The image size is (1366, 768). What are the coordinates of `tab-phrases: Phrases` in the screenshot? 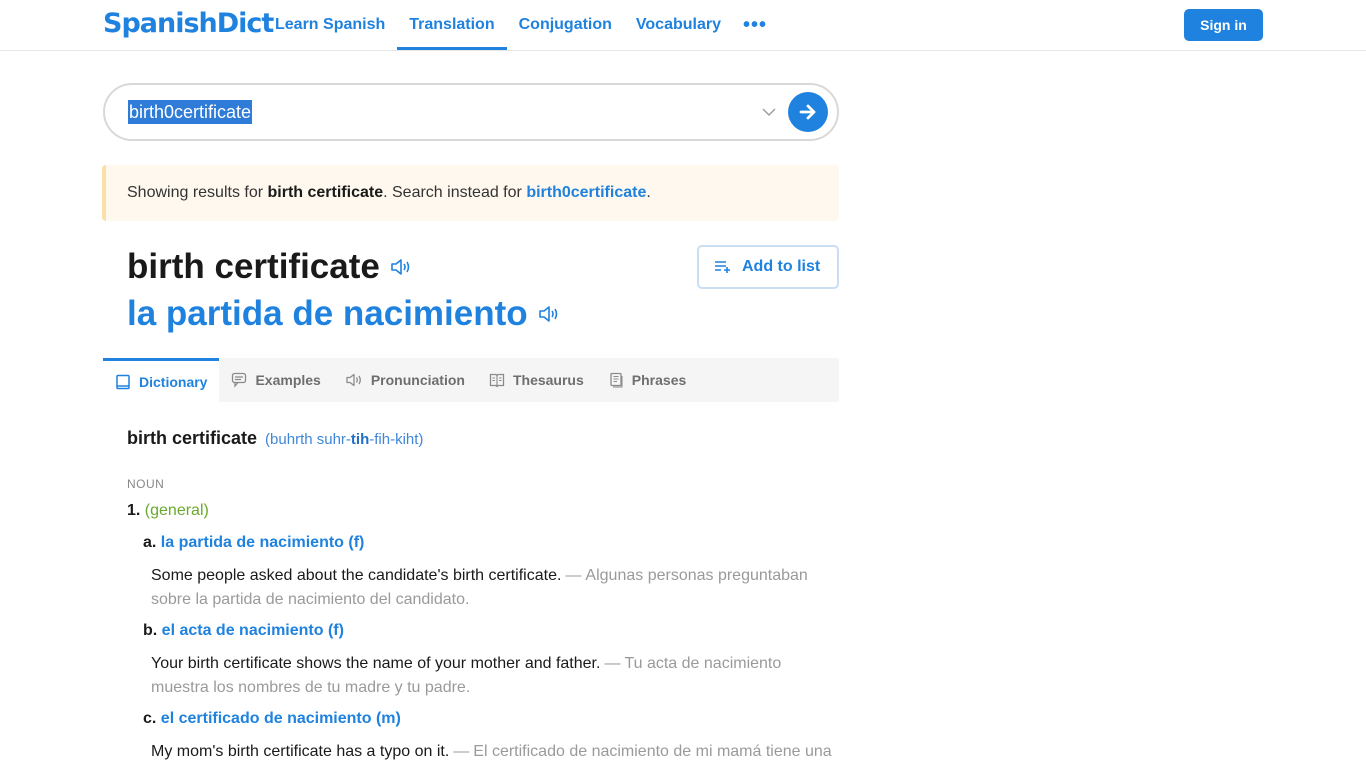 It's located at (647, 380).